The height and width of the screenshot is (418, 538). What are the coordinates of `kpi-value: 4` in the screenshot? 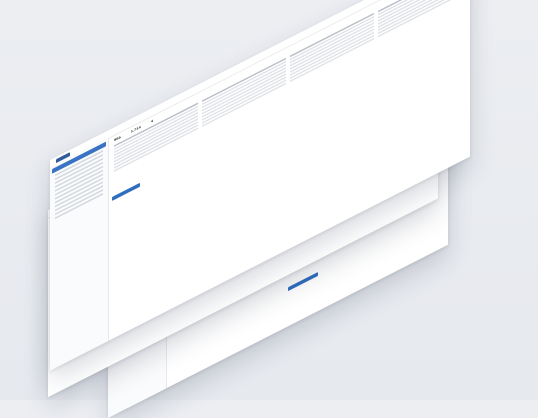 It's located at (151, 121).